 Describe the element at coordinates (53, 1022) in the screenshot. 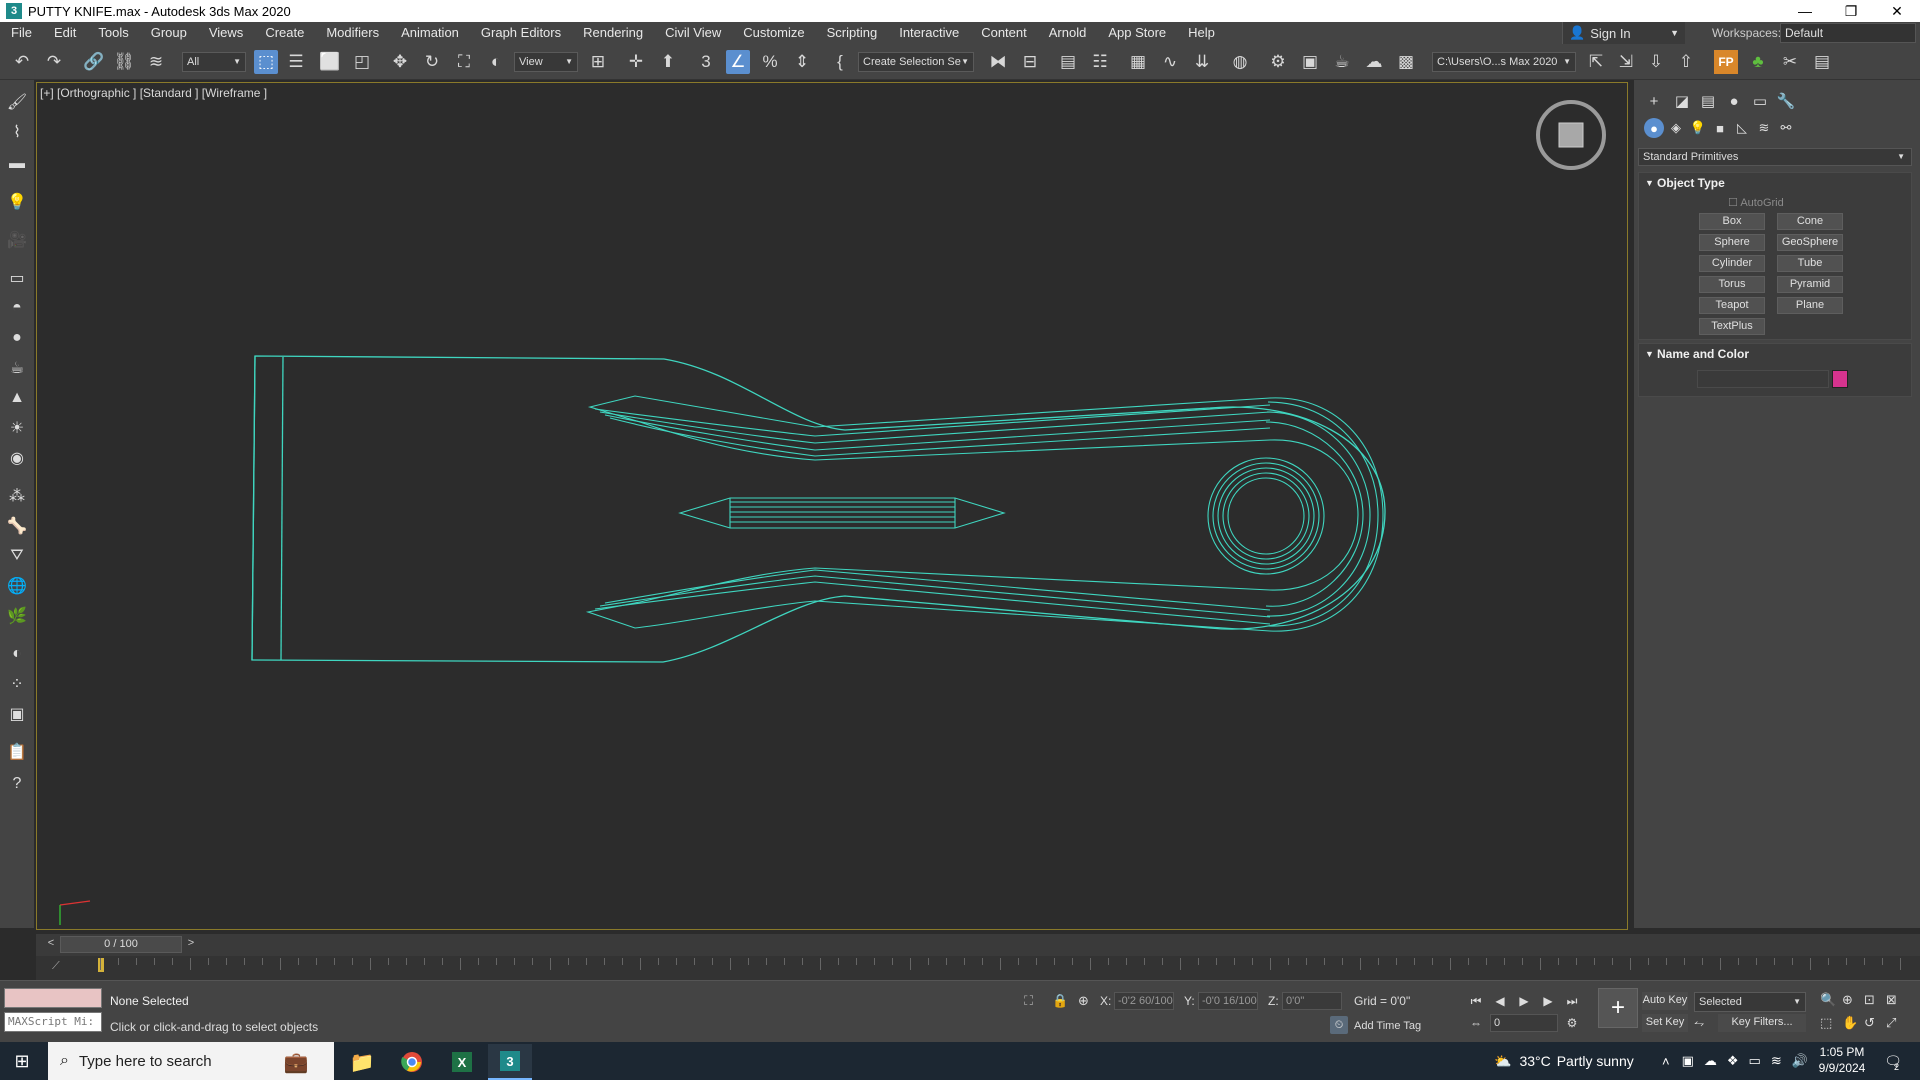

I see `maxscript-listener-input: MAXScript Mi:` at that location.